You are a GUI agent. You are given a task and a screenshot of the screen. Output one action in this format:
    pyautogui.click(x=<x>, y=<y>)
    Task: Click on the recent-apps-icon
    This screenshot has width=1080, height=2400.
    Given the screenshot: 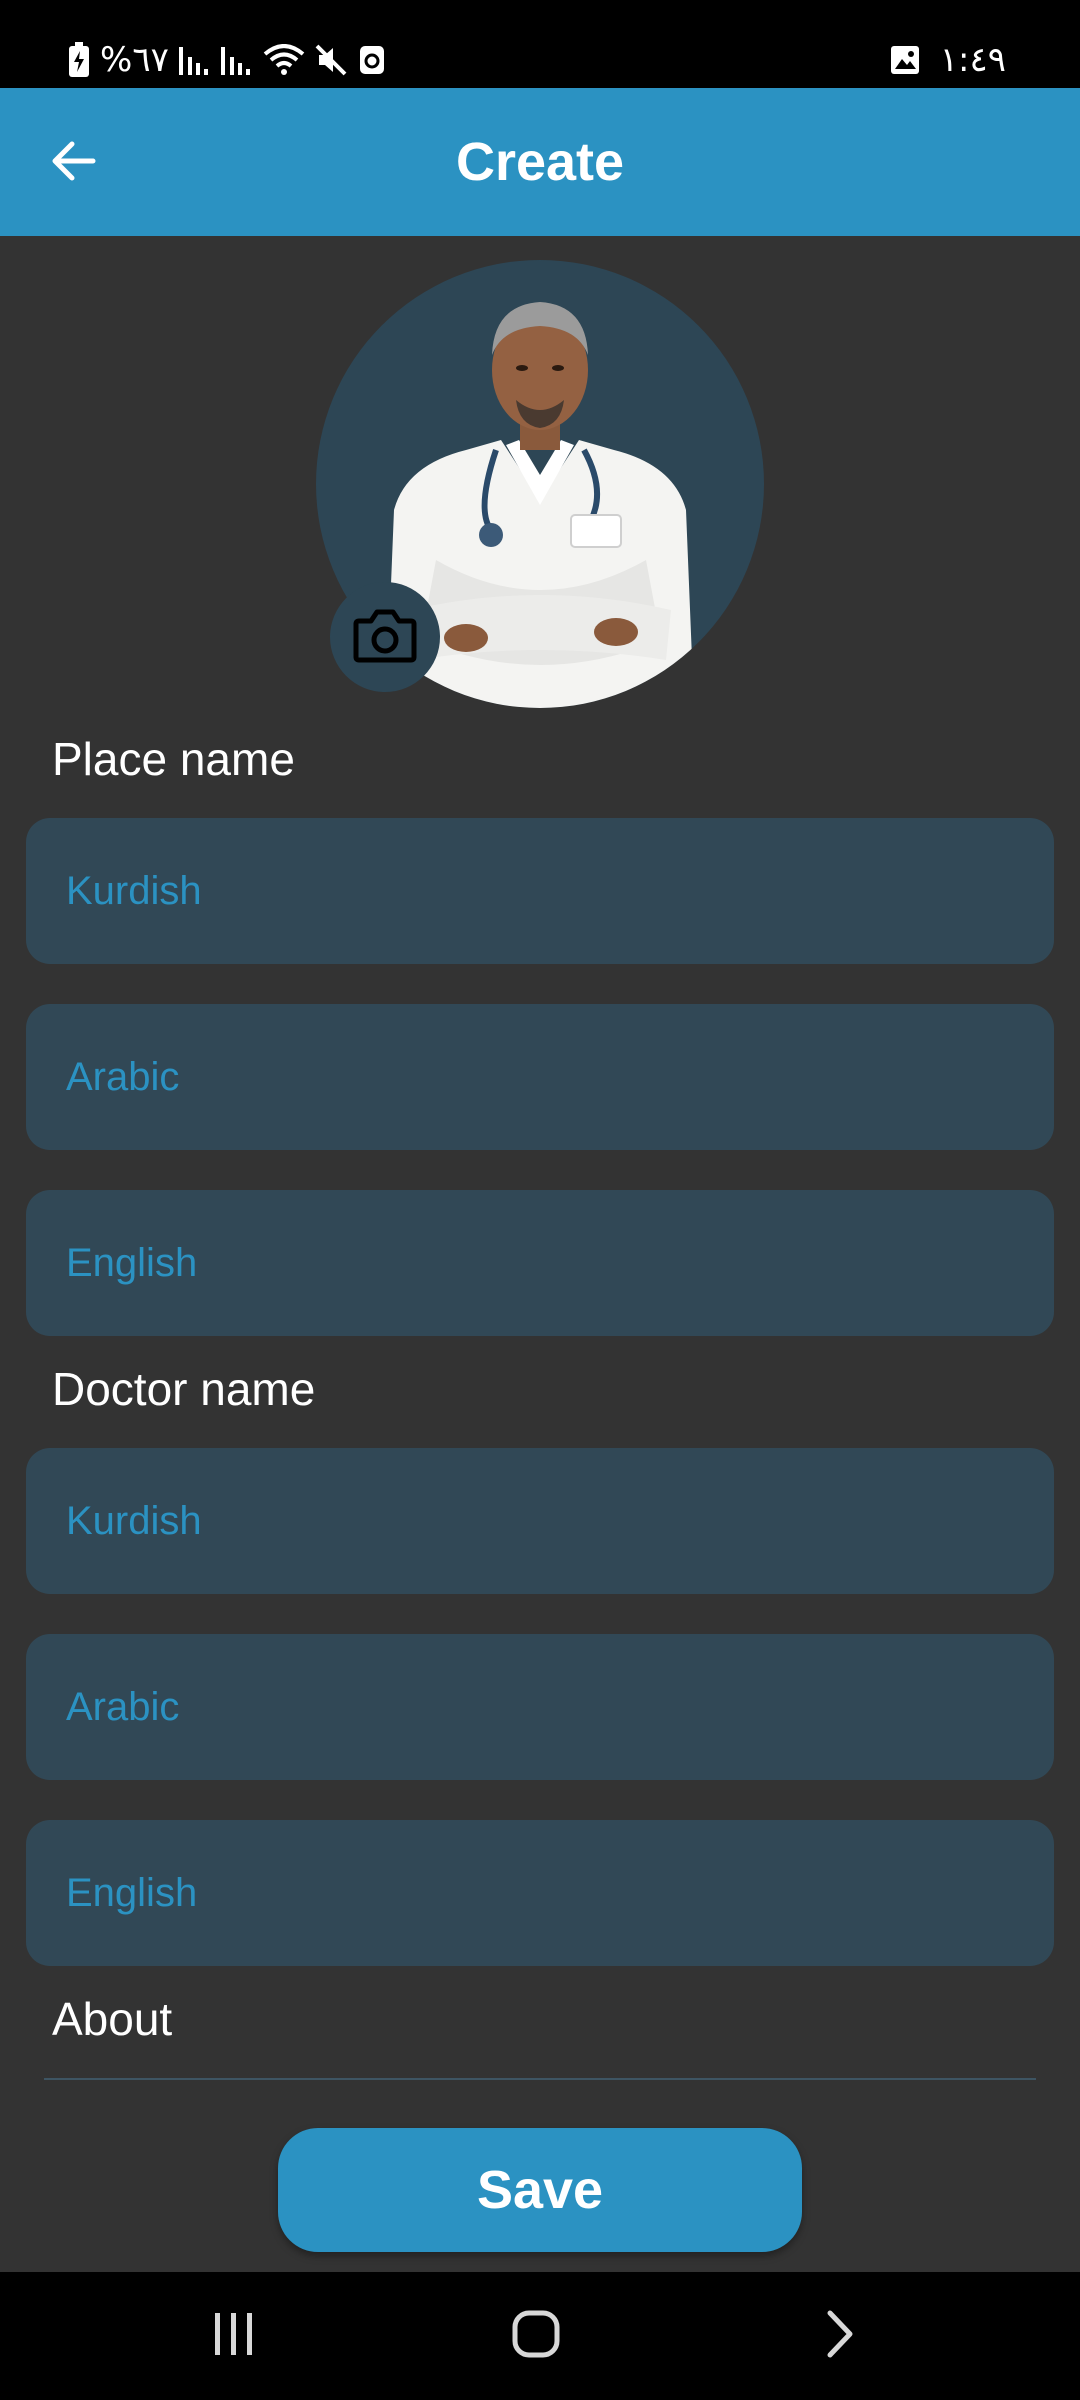 What is the action you would take?
    pyautogui.click(x=234, y=2336)
    